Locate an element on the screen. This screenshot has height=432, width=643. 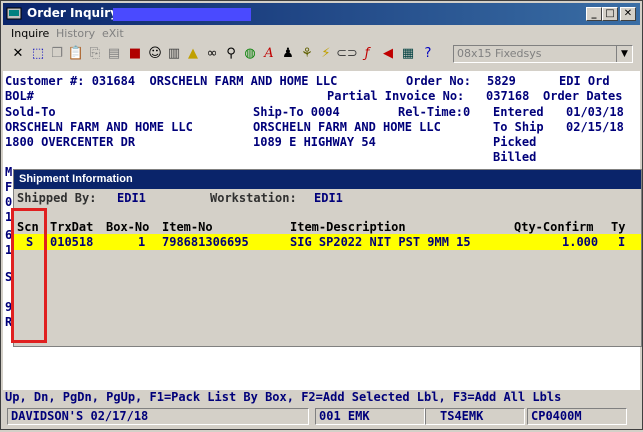
menu-history: History is located at coordinates (75, 33).